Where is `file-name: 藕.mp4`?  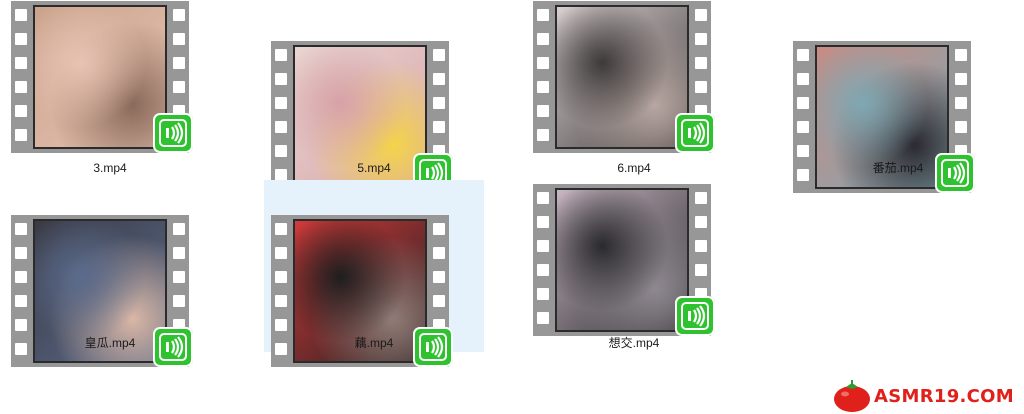
file-name: 藕.mp4 is located at coordinates (374, 343).